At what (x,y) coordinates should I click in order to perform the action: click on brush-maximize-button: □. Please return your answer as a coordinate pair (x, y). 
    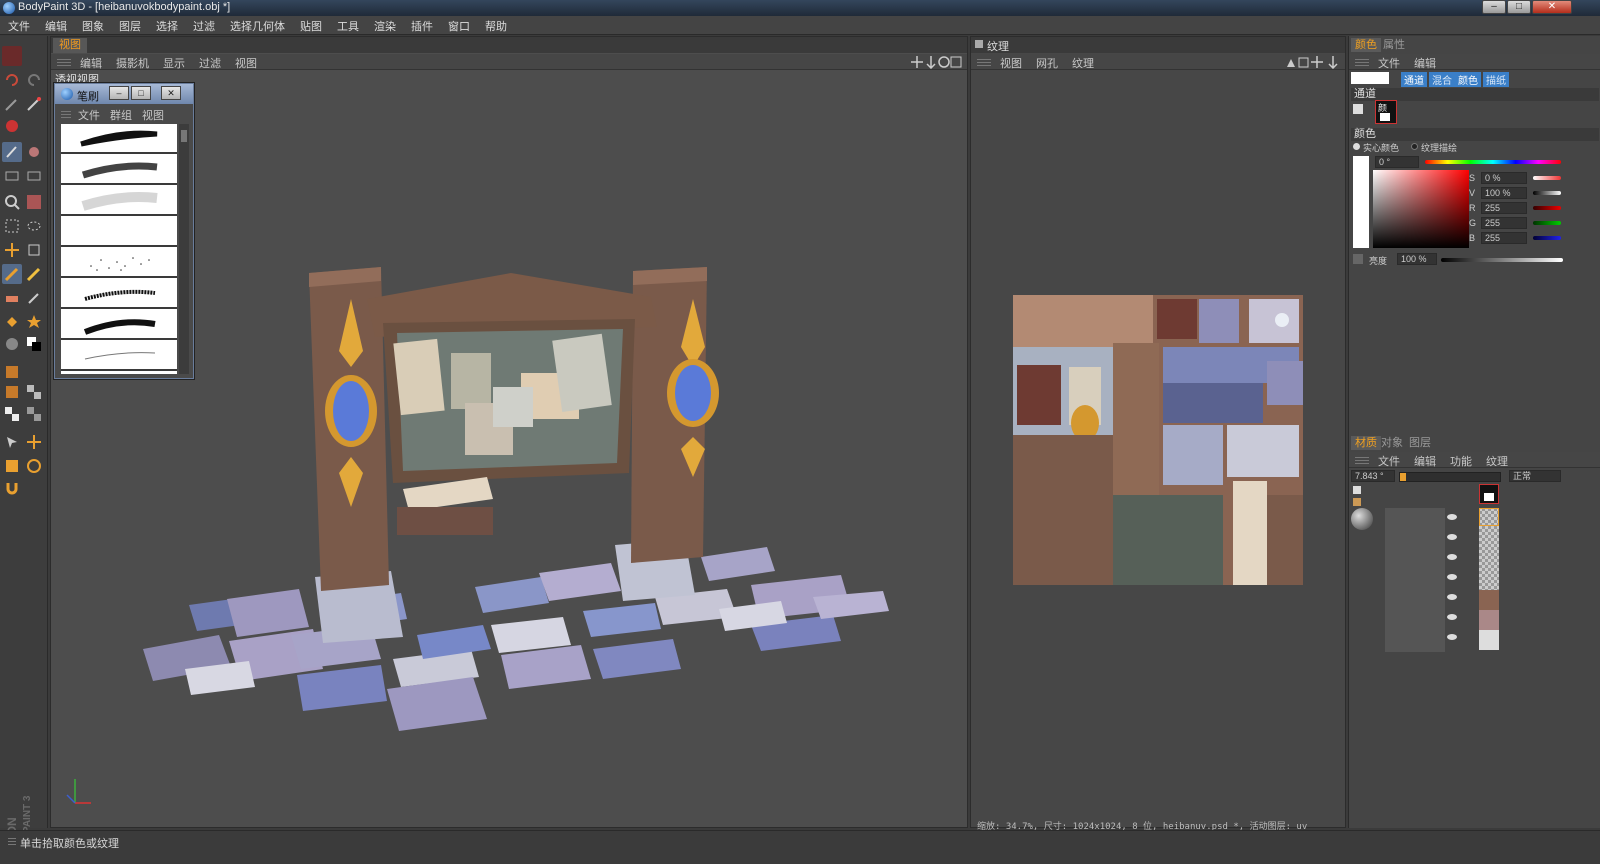
    Looking at the image, I should click on (141, 93).